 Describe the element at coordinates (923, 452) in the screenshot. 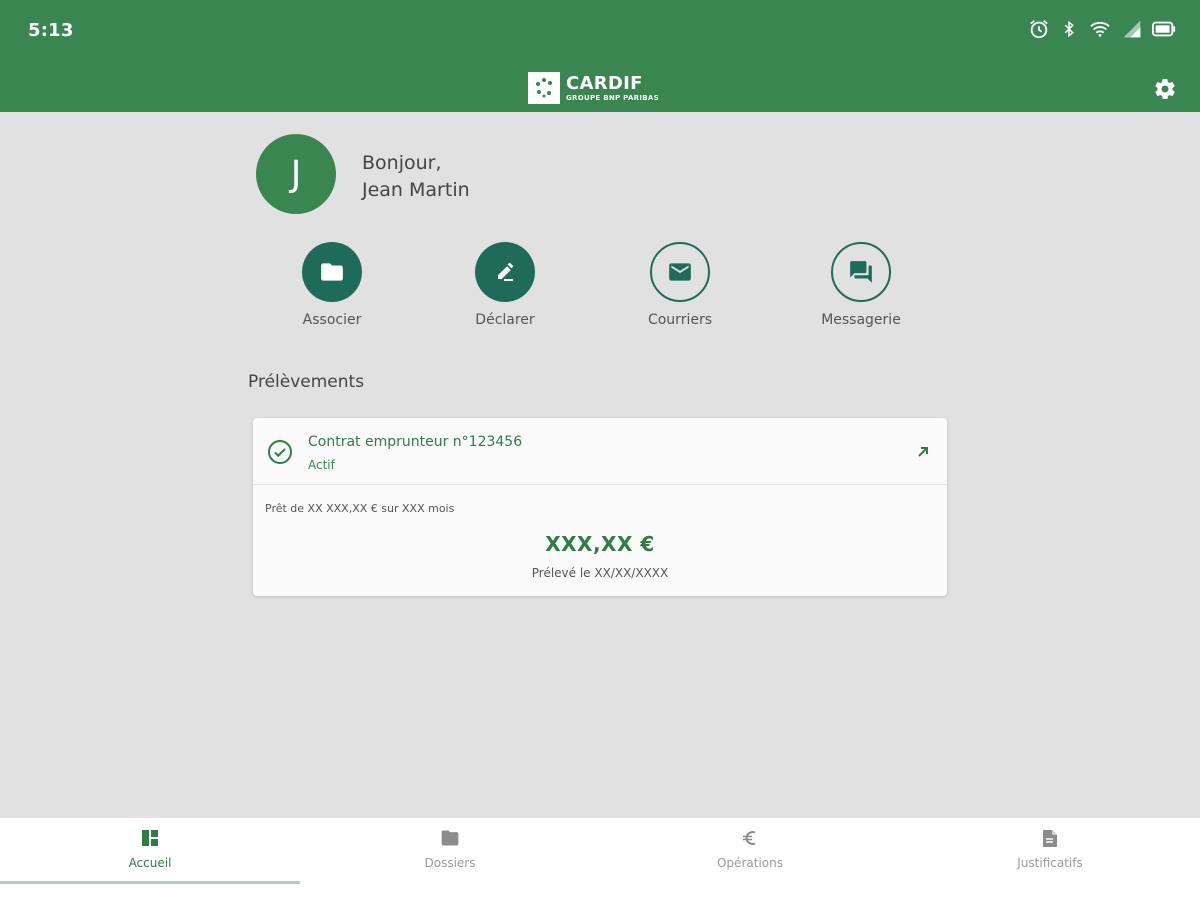

I see `open-arrow-icon` at that location.